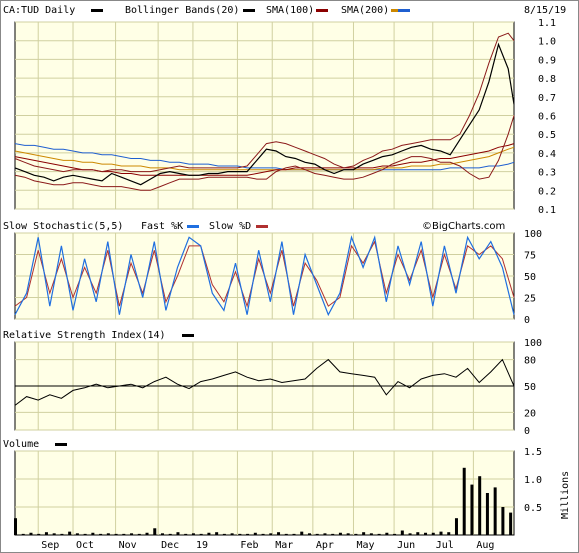 This screenshot has width=579, height=553. I want to click on legend-swatch-slow-d, so click(262, 226).